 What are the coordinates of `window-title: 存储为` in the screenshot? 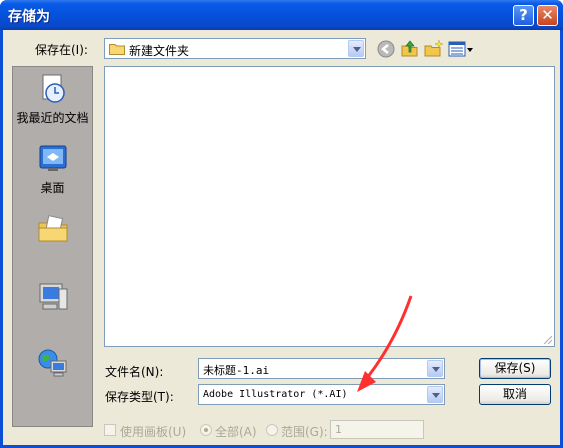 It's located at (29, 17).